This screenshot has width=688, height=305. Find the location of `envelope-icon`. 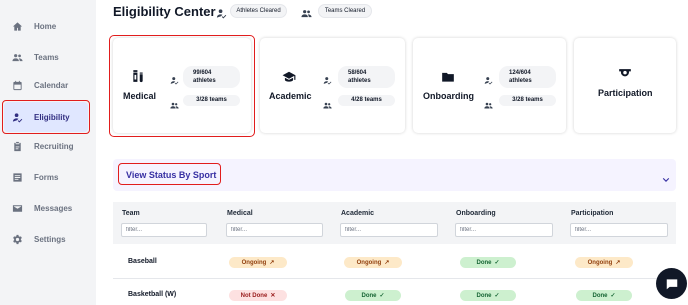

envelope-icon is located at coordinates (17, 208).